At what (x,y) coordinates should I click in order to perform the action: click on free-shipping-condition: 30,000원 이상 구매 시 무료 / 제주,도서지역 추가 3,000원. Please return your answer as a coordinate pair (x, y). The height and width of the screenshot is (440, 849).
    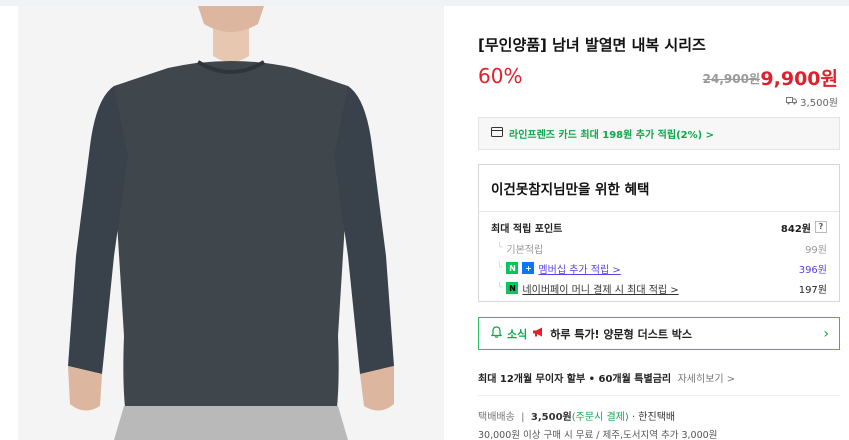
    Looking at the image, I should click on (598, 435).